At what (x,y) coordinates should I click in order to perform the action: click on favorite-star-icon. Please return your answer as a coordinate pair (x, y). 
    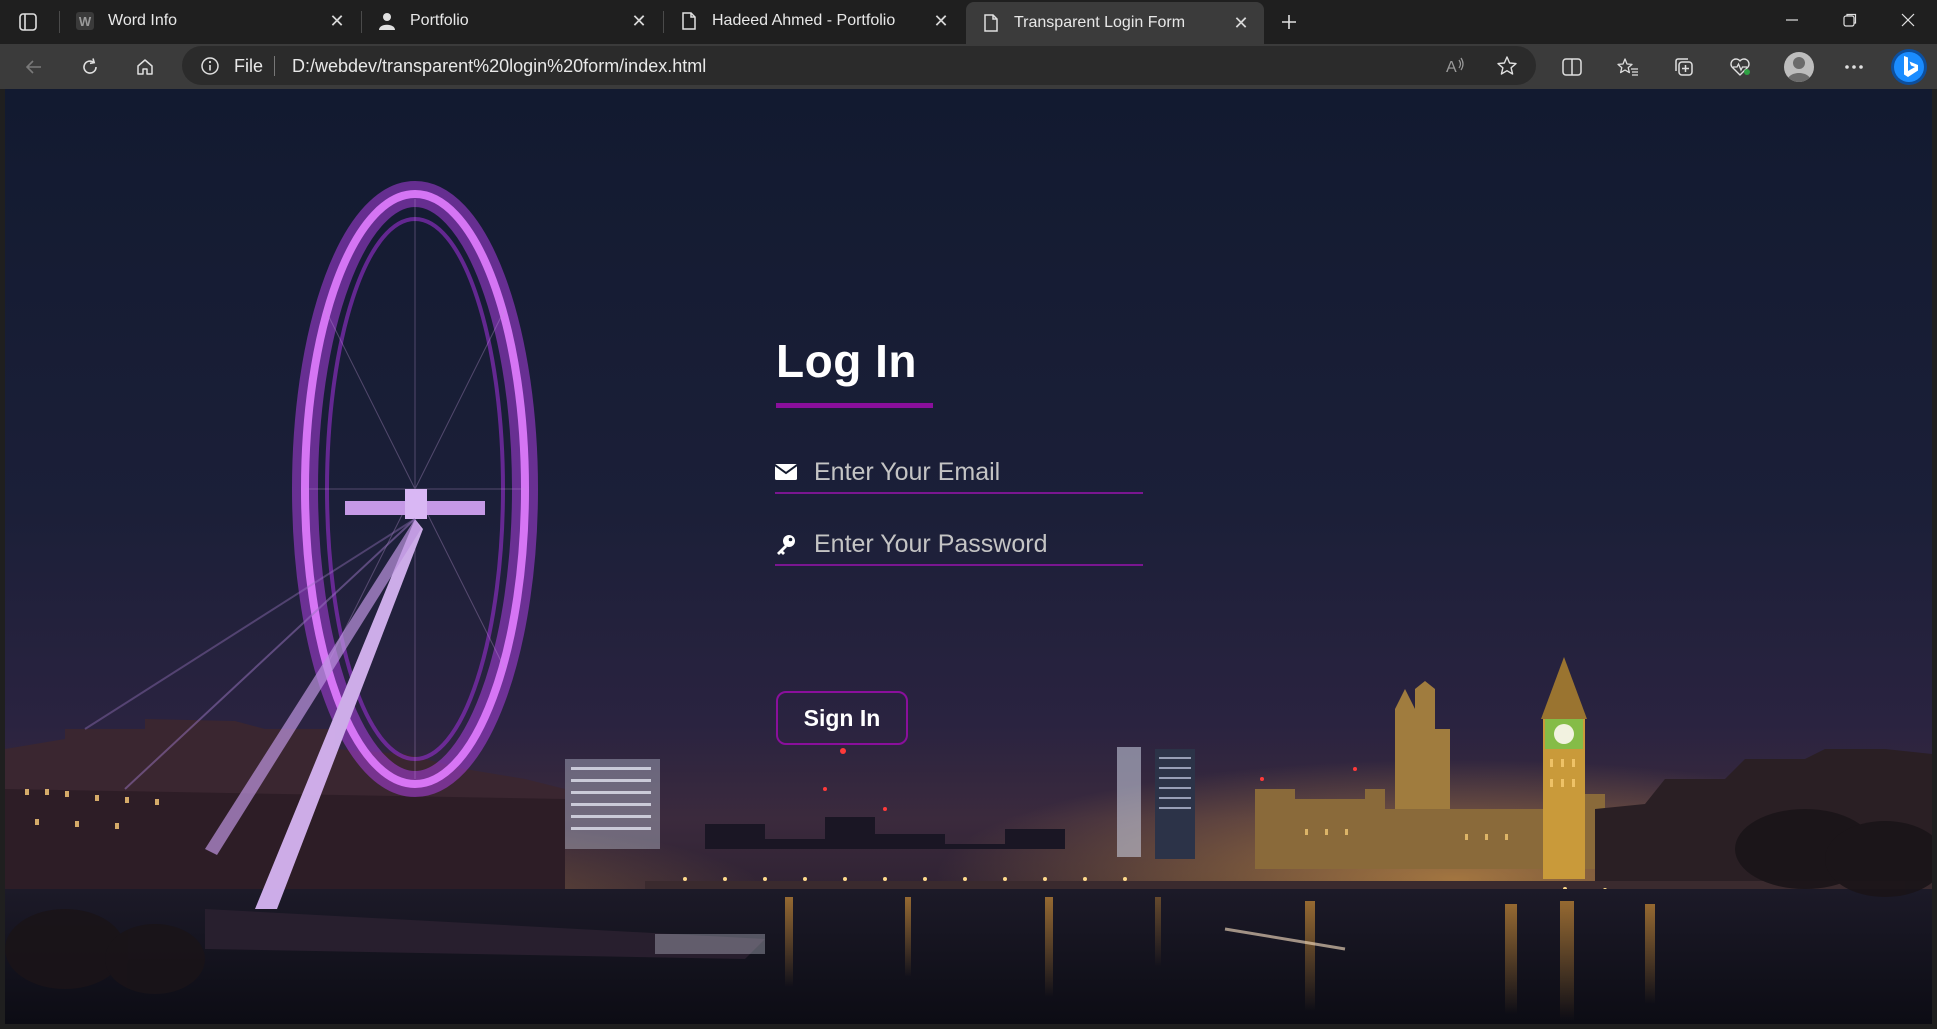
    Looking at the image, I should click on (1507, 66).